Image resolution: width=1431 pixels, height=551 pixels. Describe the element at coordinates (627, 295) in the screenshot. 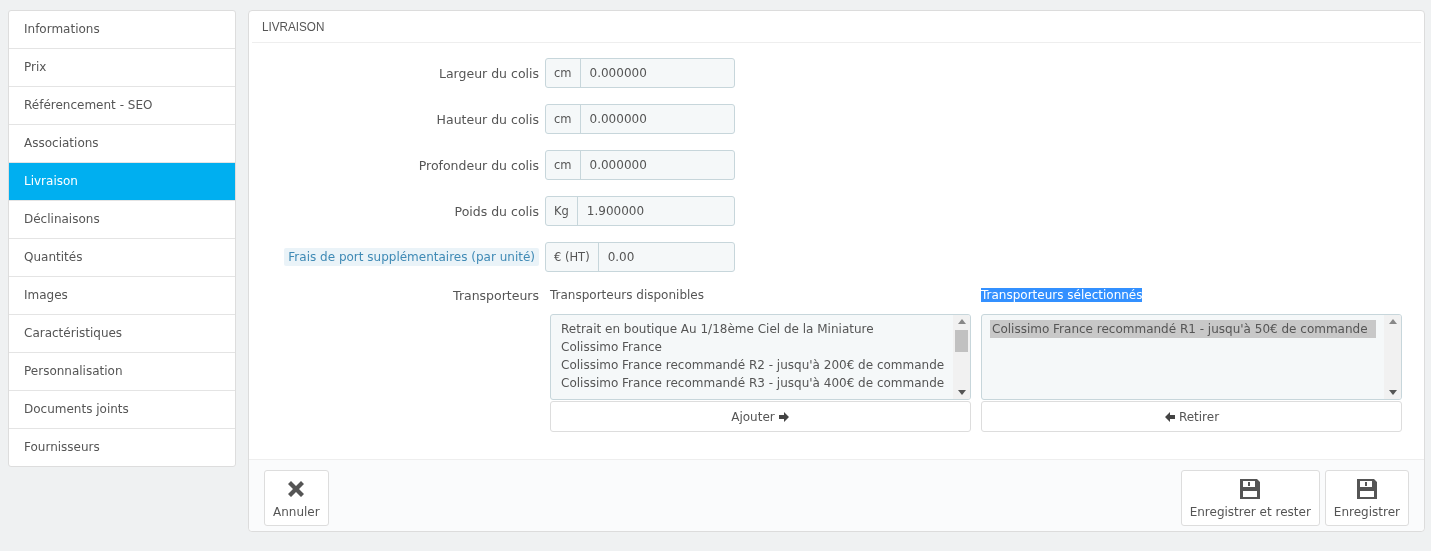

I see `list-title: Transporteurs disponibles` at that location.